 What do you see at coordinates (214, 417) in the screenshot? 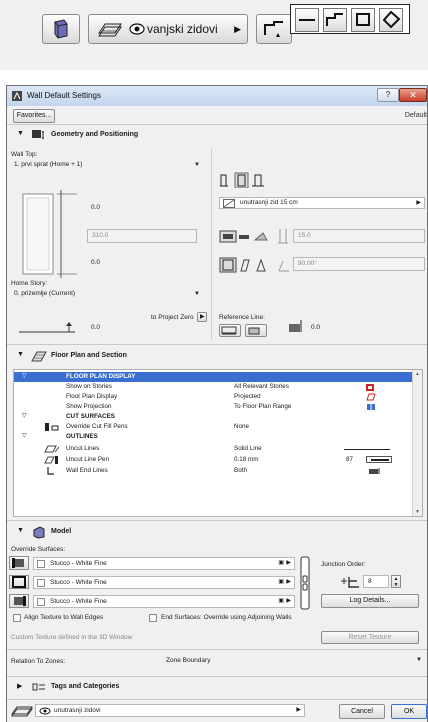
I see `table-row: ▽ CUT SURFACES` at bounding box center [214, 417].